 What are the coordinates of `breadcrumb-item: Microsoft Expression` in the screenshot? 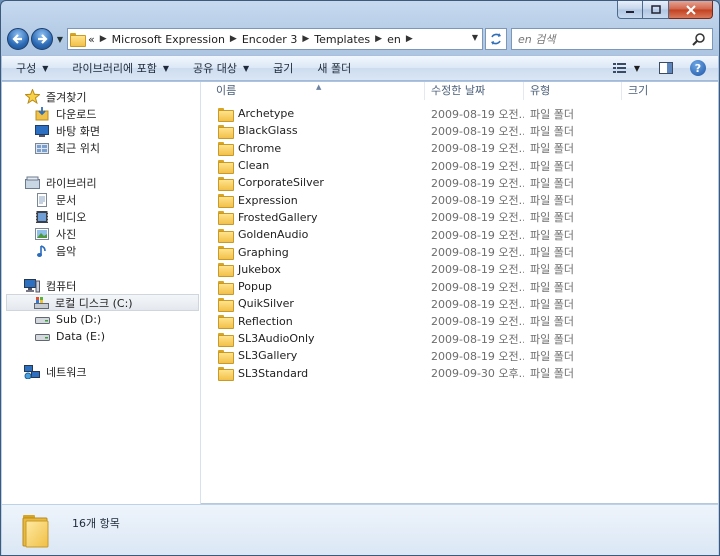 It's located at (168, 39).